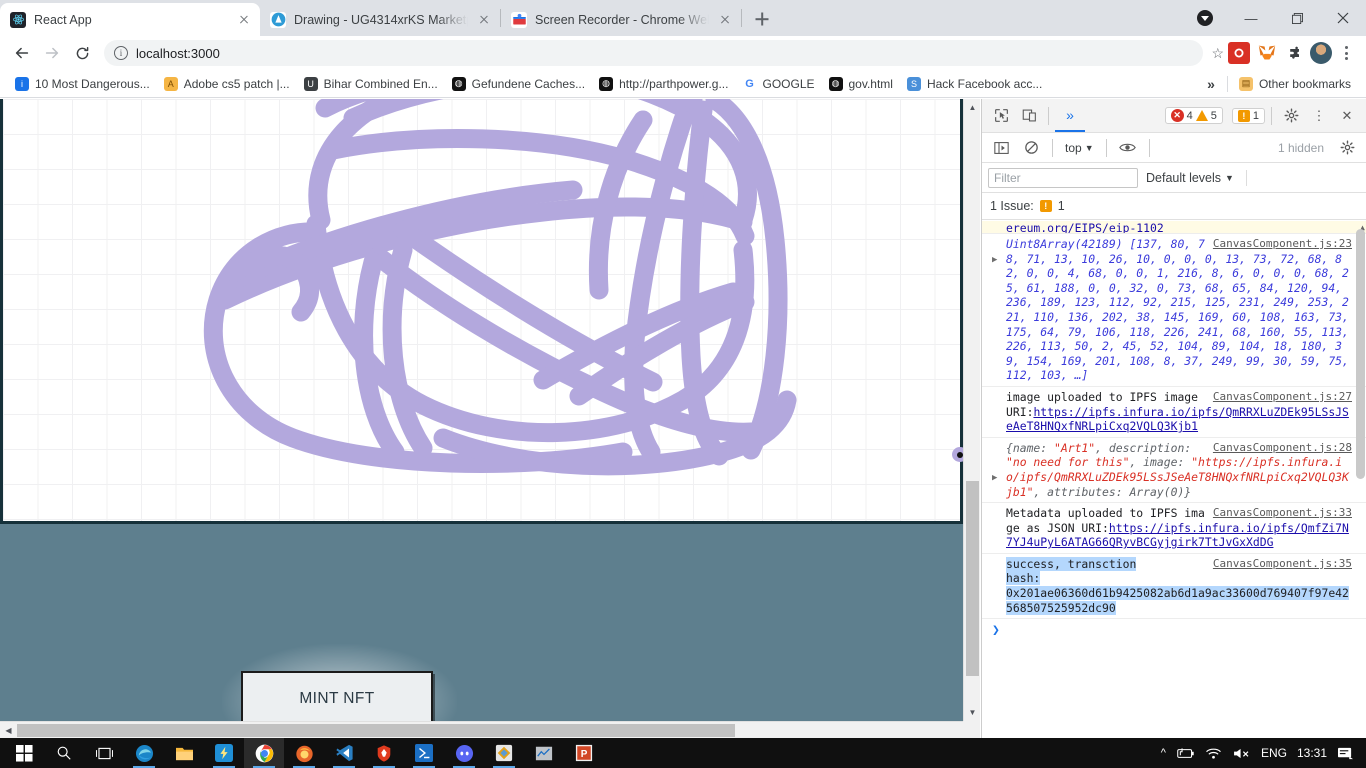 The width and height of the screenshot is (1366, 768). What do you see at coordinates (344, 753) in the screenshot?
I see `vscode-icon` at bounding box center [344, 753].